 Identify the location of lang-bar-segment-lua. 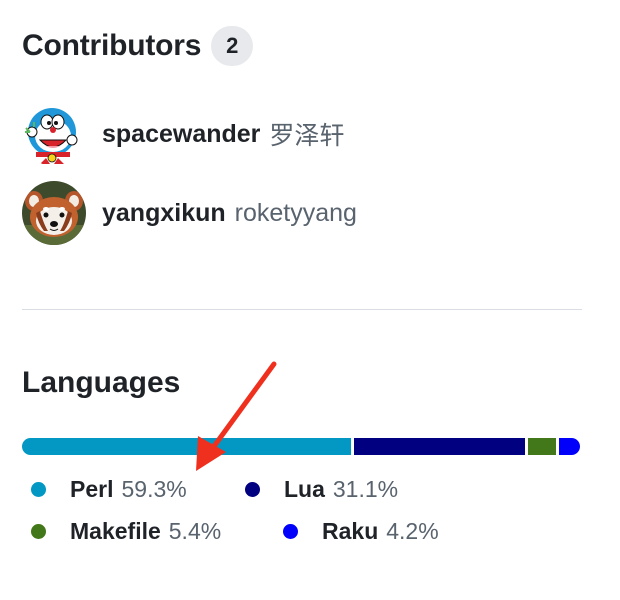
(439, 446).